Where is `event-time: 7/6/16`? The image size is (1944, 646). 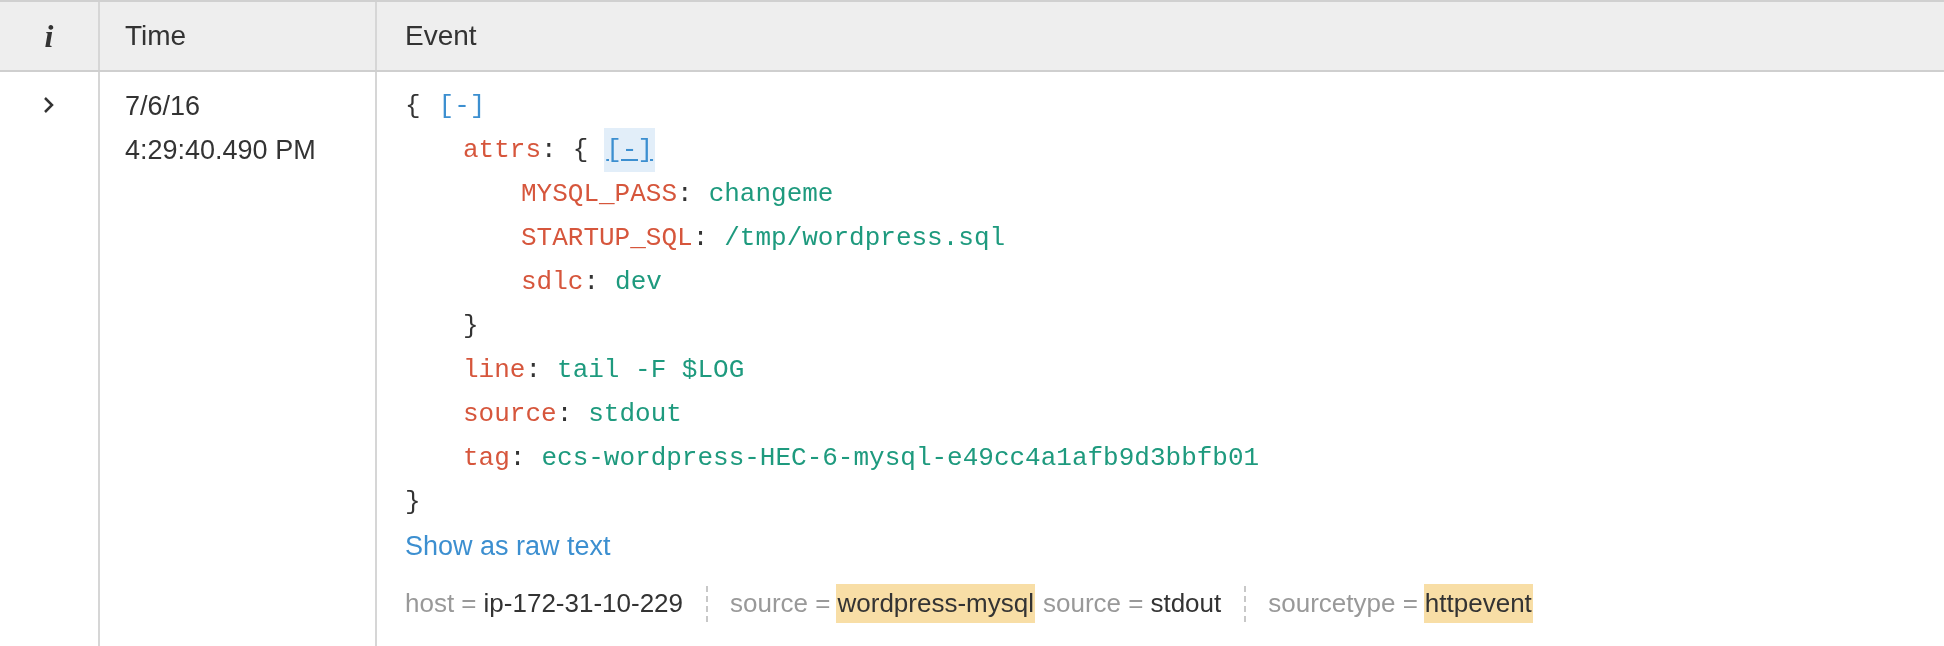
event-time: 7/6/16 is located at coordinates (163, 106).